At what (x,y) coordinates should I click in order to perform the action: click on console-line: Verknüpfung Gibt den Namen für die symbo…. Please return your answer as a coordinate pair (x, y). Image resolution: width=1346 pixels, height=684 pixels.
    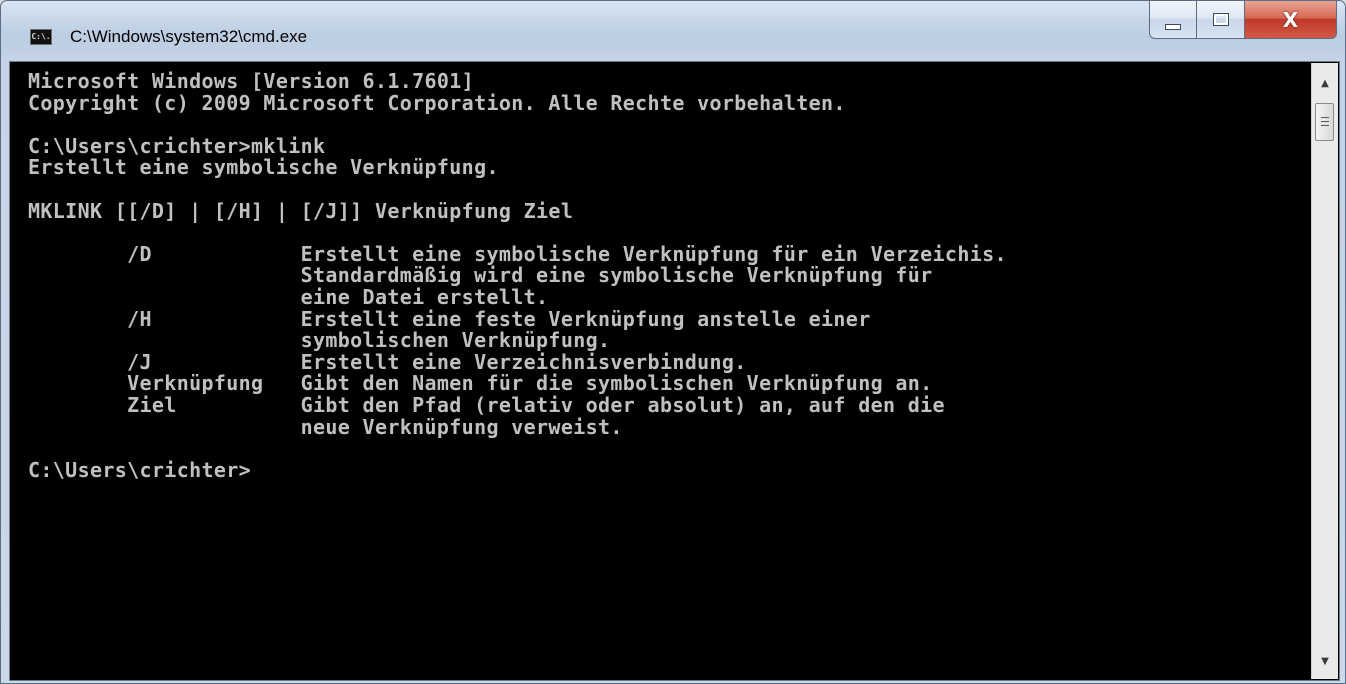
    Looking at the image, I should click on (480, 383).